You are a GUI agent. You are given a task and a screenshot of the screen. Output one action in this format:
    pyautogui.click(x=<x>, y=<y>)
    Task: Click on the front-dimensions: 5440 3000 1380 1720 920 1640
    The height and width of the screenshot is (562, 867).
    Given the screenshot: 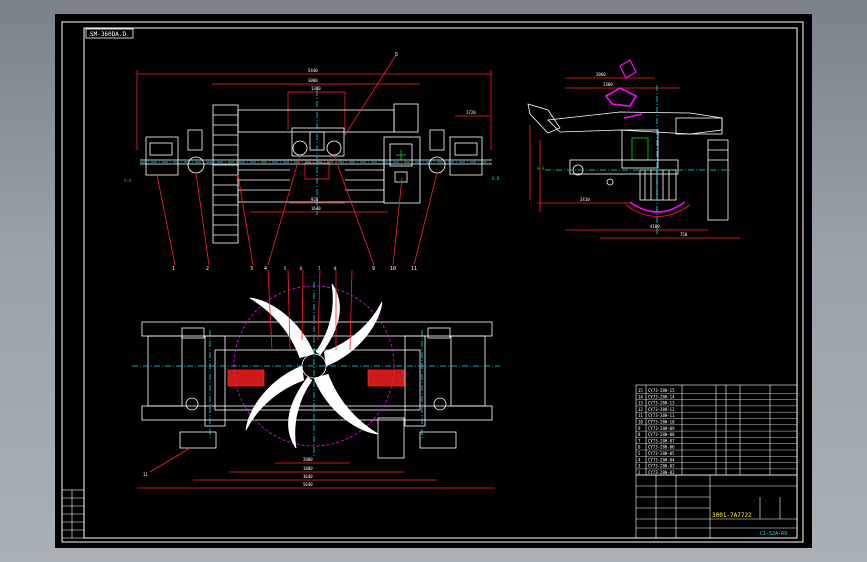 What is the action you would take?
    pyautogui.click(x=392, y=139)
    